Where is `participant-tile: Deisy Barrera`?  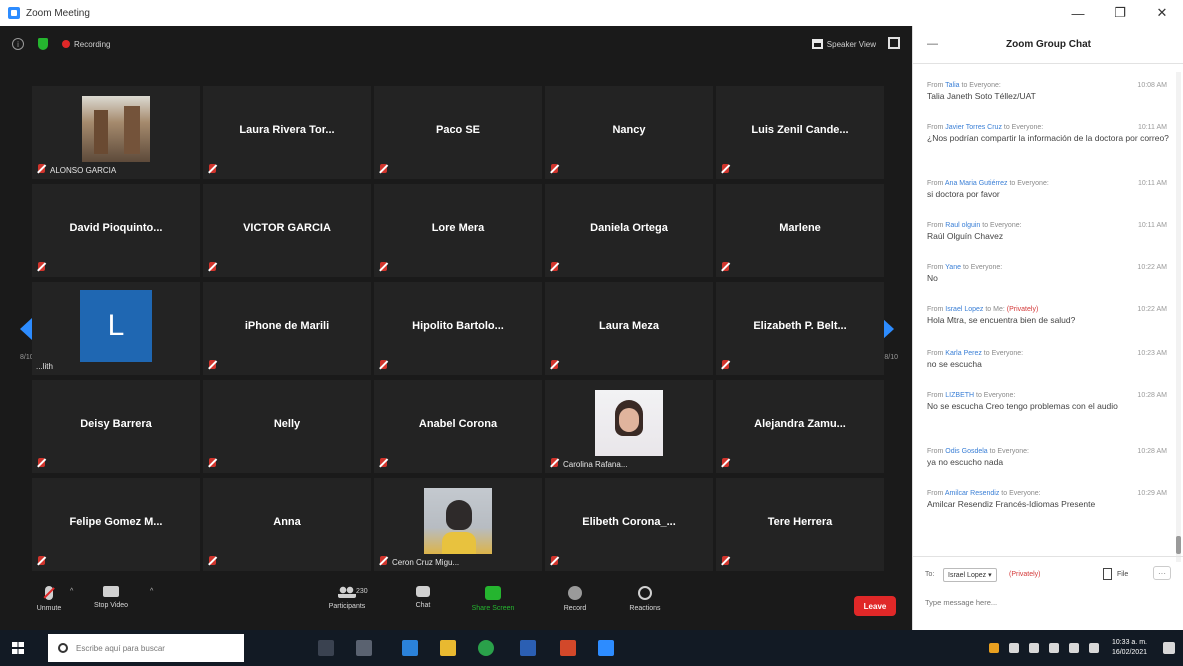 participant-tile: Deisy Barrera is located at coordinates (116, 426).